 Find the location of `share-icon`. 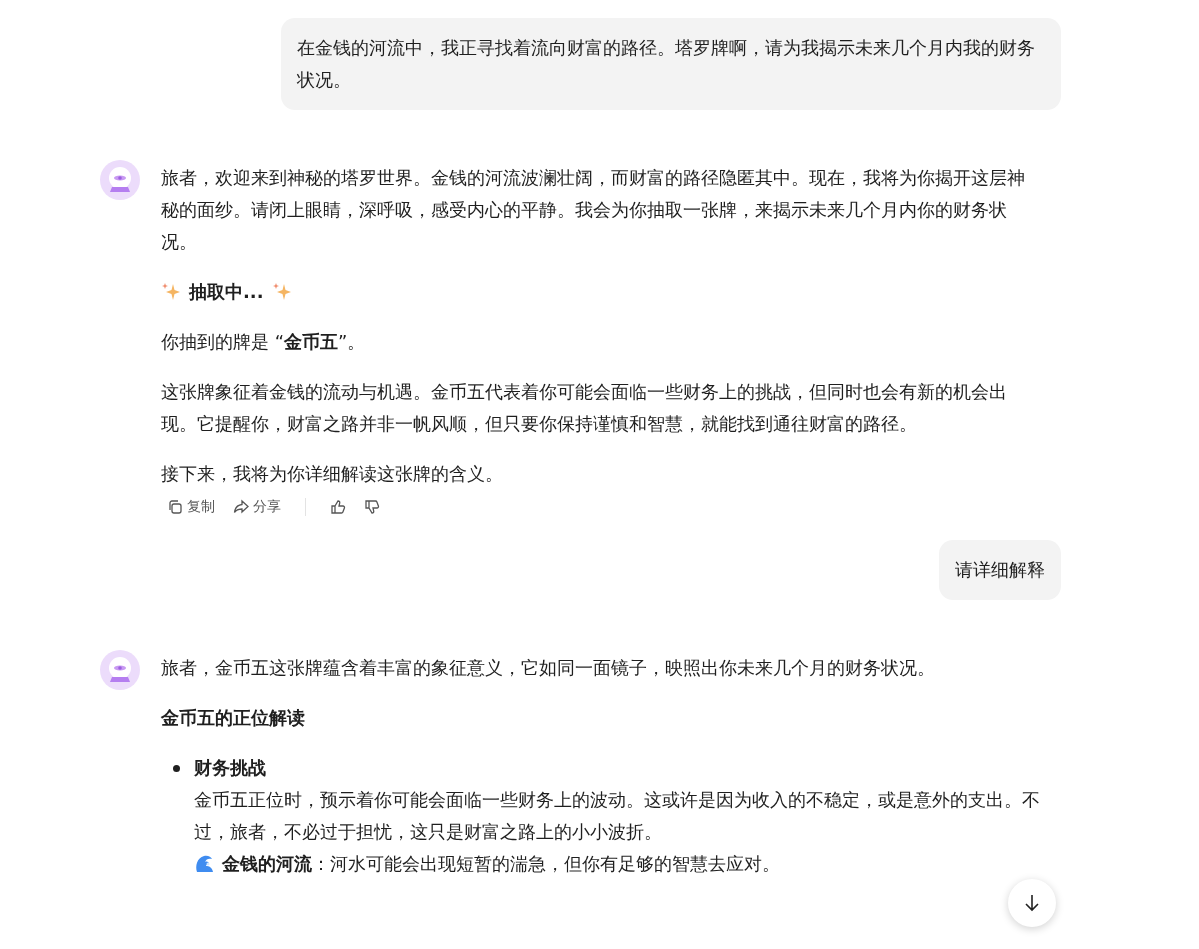

share-icon is located at coordinates (241, 507).